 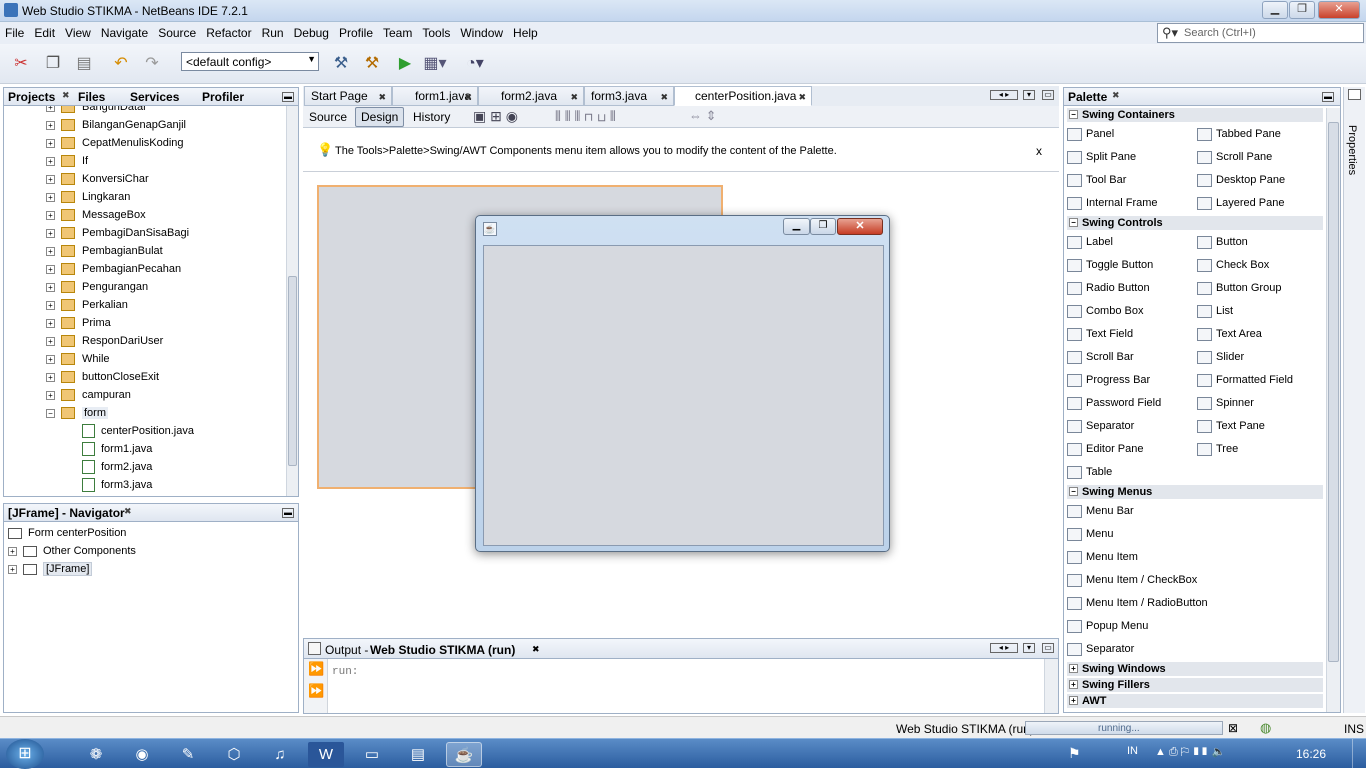 I want to click on tab-form2: form2.java ✖, so click(x=531, y=96).